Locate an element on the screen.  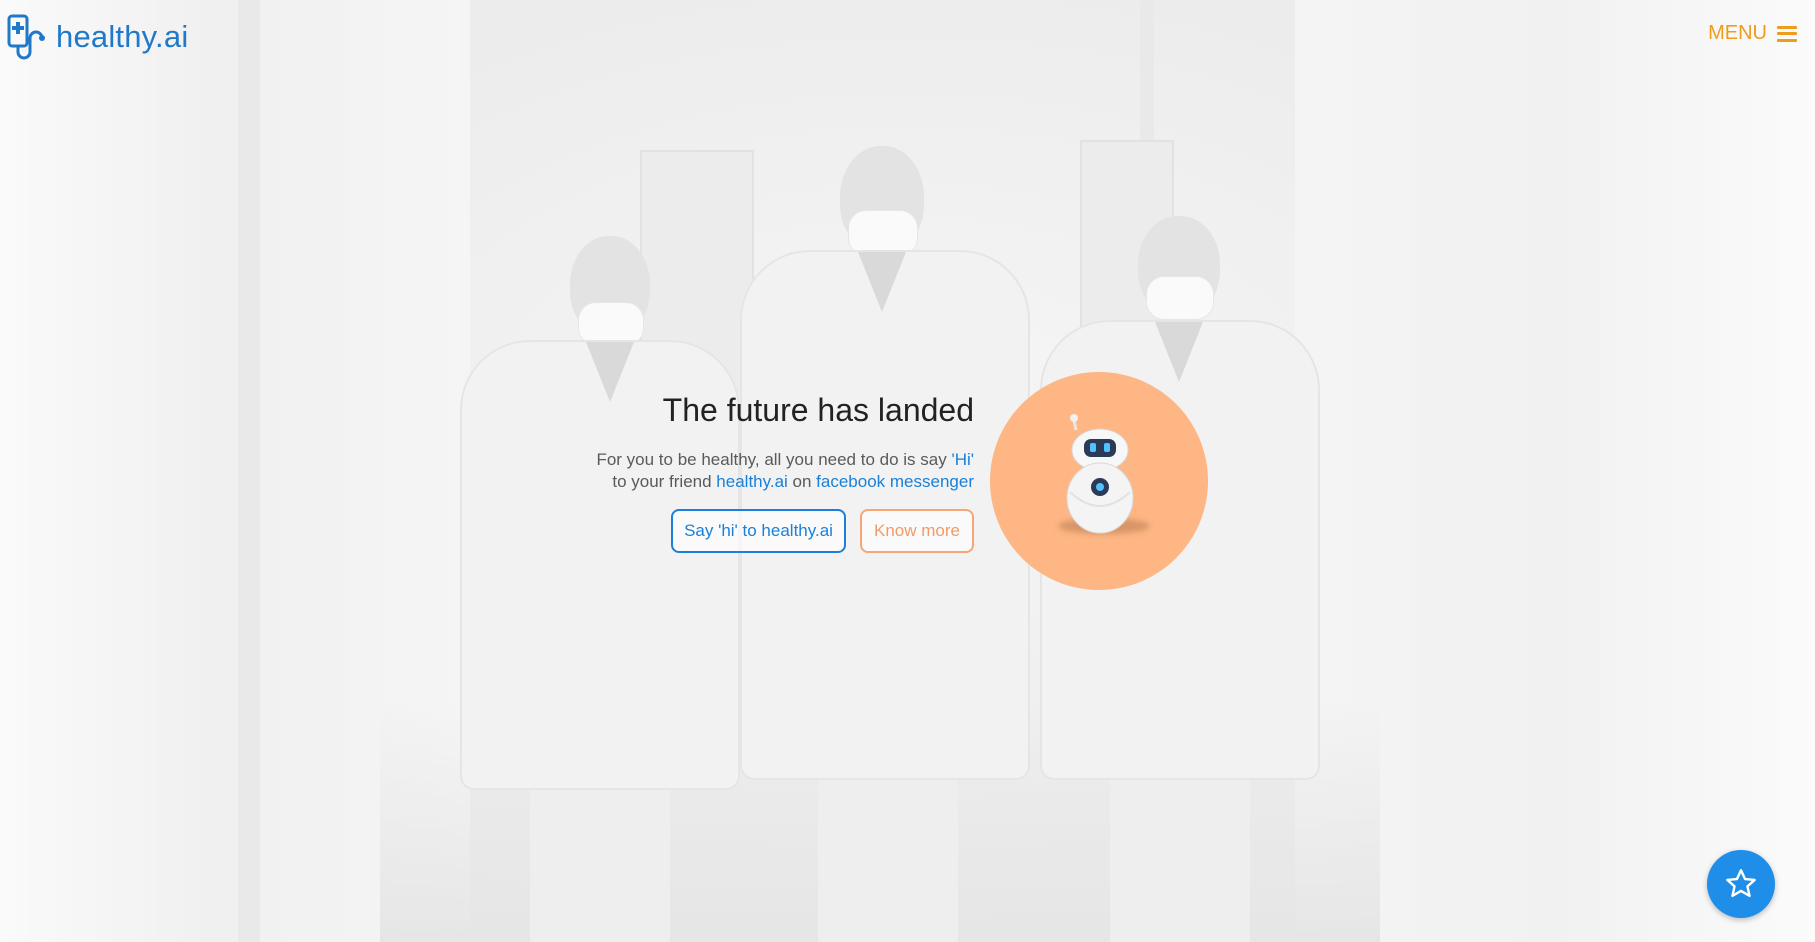
healthy-ai-link: healthy.ai is located at coordinates (752, 481).